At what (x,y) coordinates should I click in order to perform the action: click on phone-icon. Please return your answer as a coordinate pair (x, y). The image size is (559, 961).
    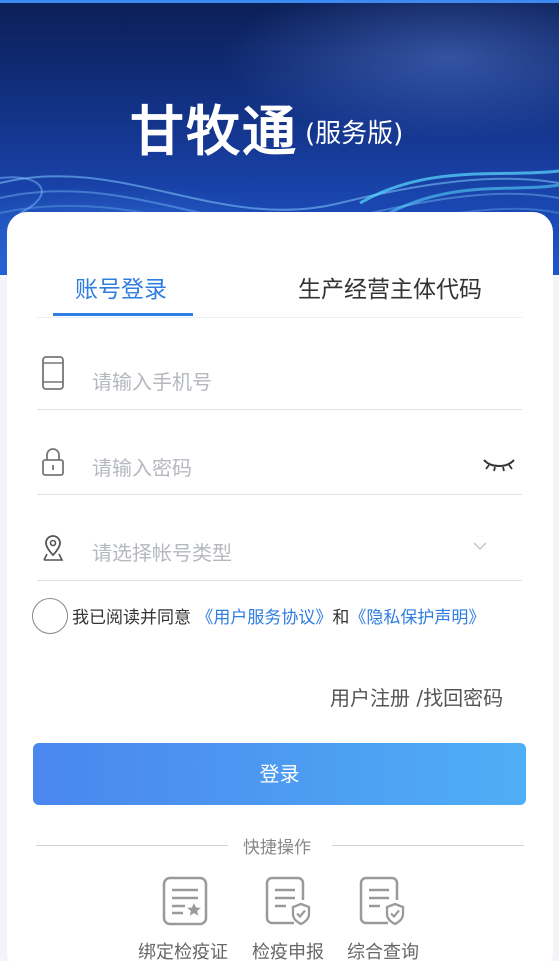
    Looking at the image, I should click on (53, 373).